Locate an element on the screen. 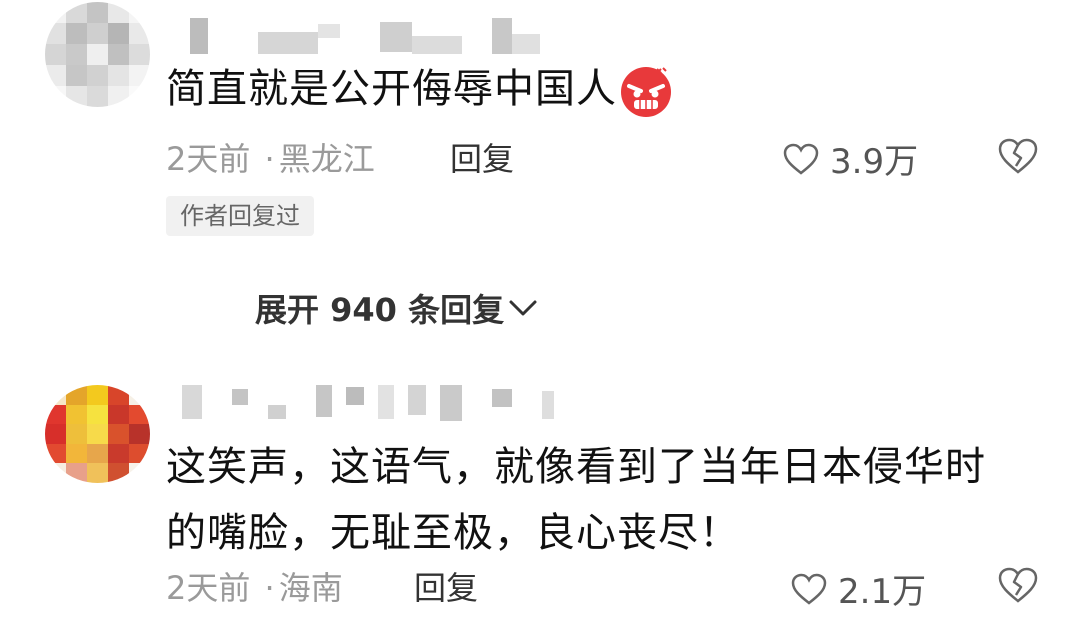 This screenshot has width=1080, height=638. chevron-down-icon is located at coordinates (523, 308).